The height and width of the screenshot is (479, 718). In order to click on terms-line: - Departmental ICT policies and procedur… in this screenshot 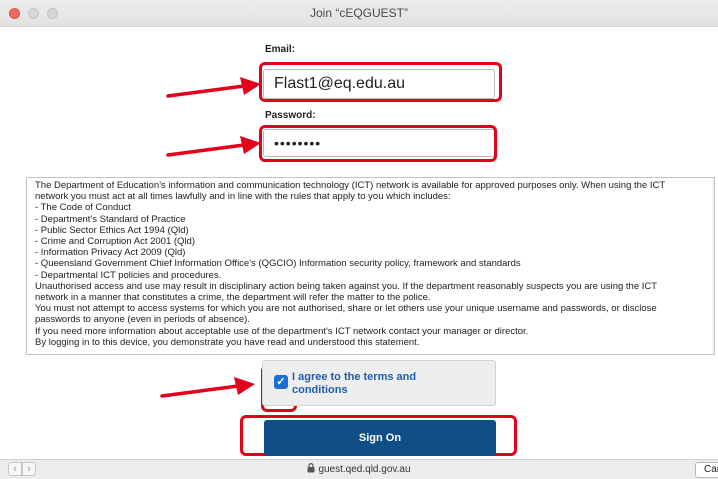, I will do `click(128, 275)`.